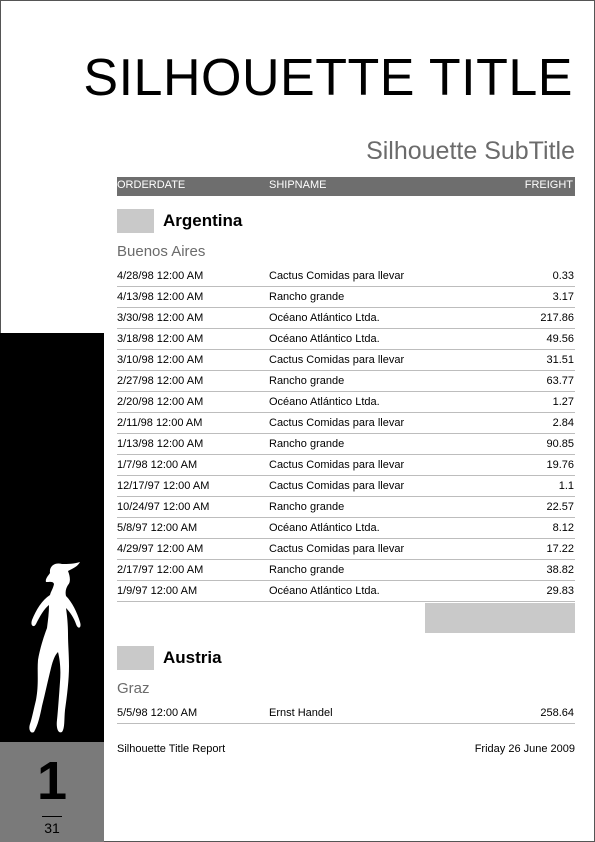  What do you see at coordinates (557, 318) in the screenshot?
I see `freight-cell: 217.86` at bounding box center [557, 318].